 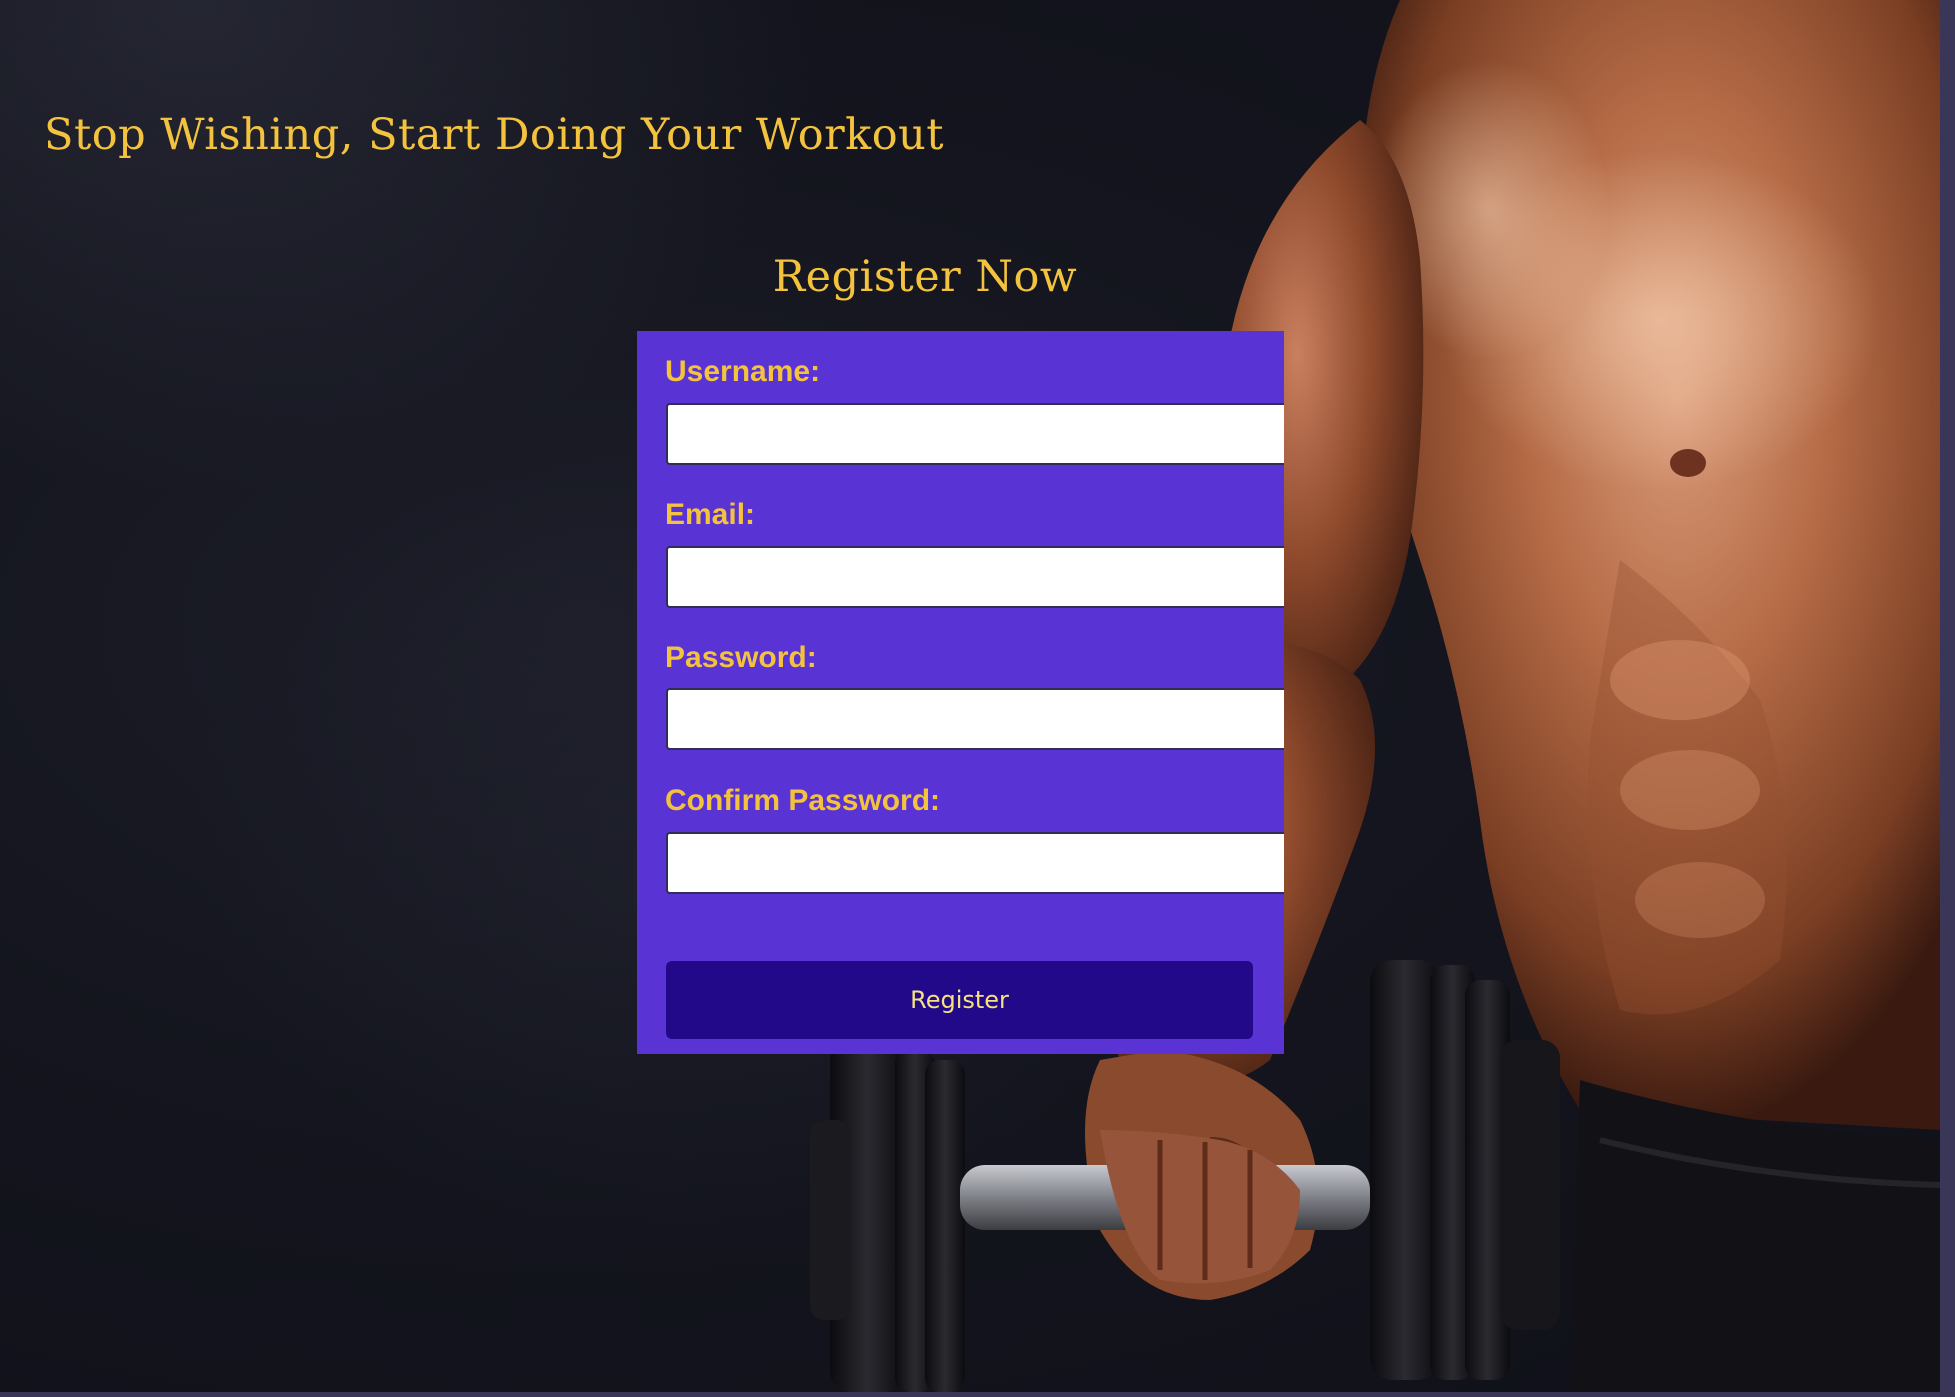 What do you see at coordinates (925, 277) in the screenshot?
I see `form-title: Register Now` at bounding box center [925, 277].